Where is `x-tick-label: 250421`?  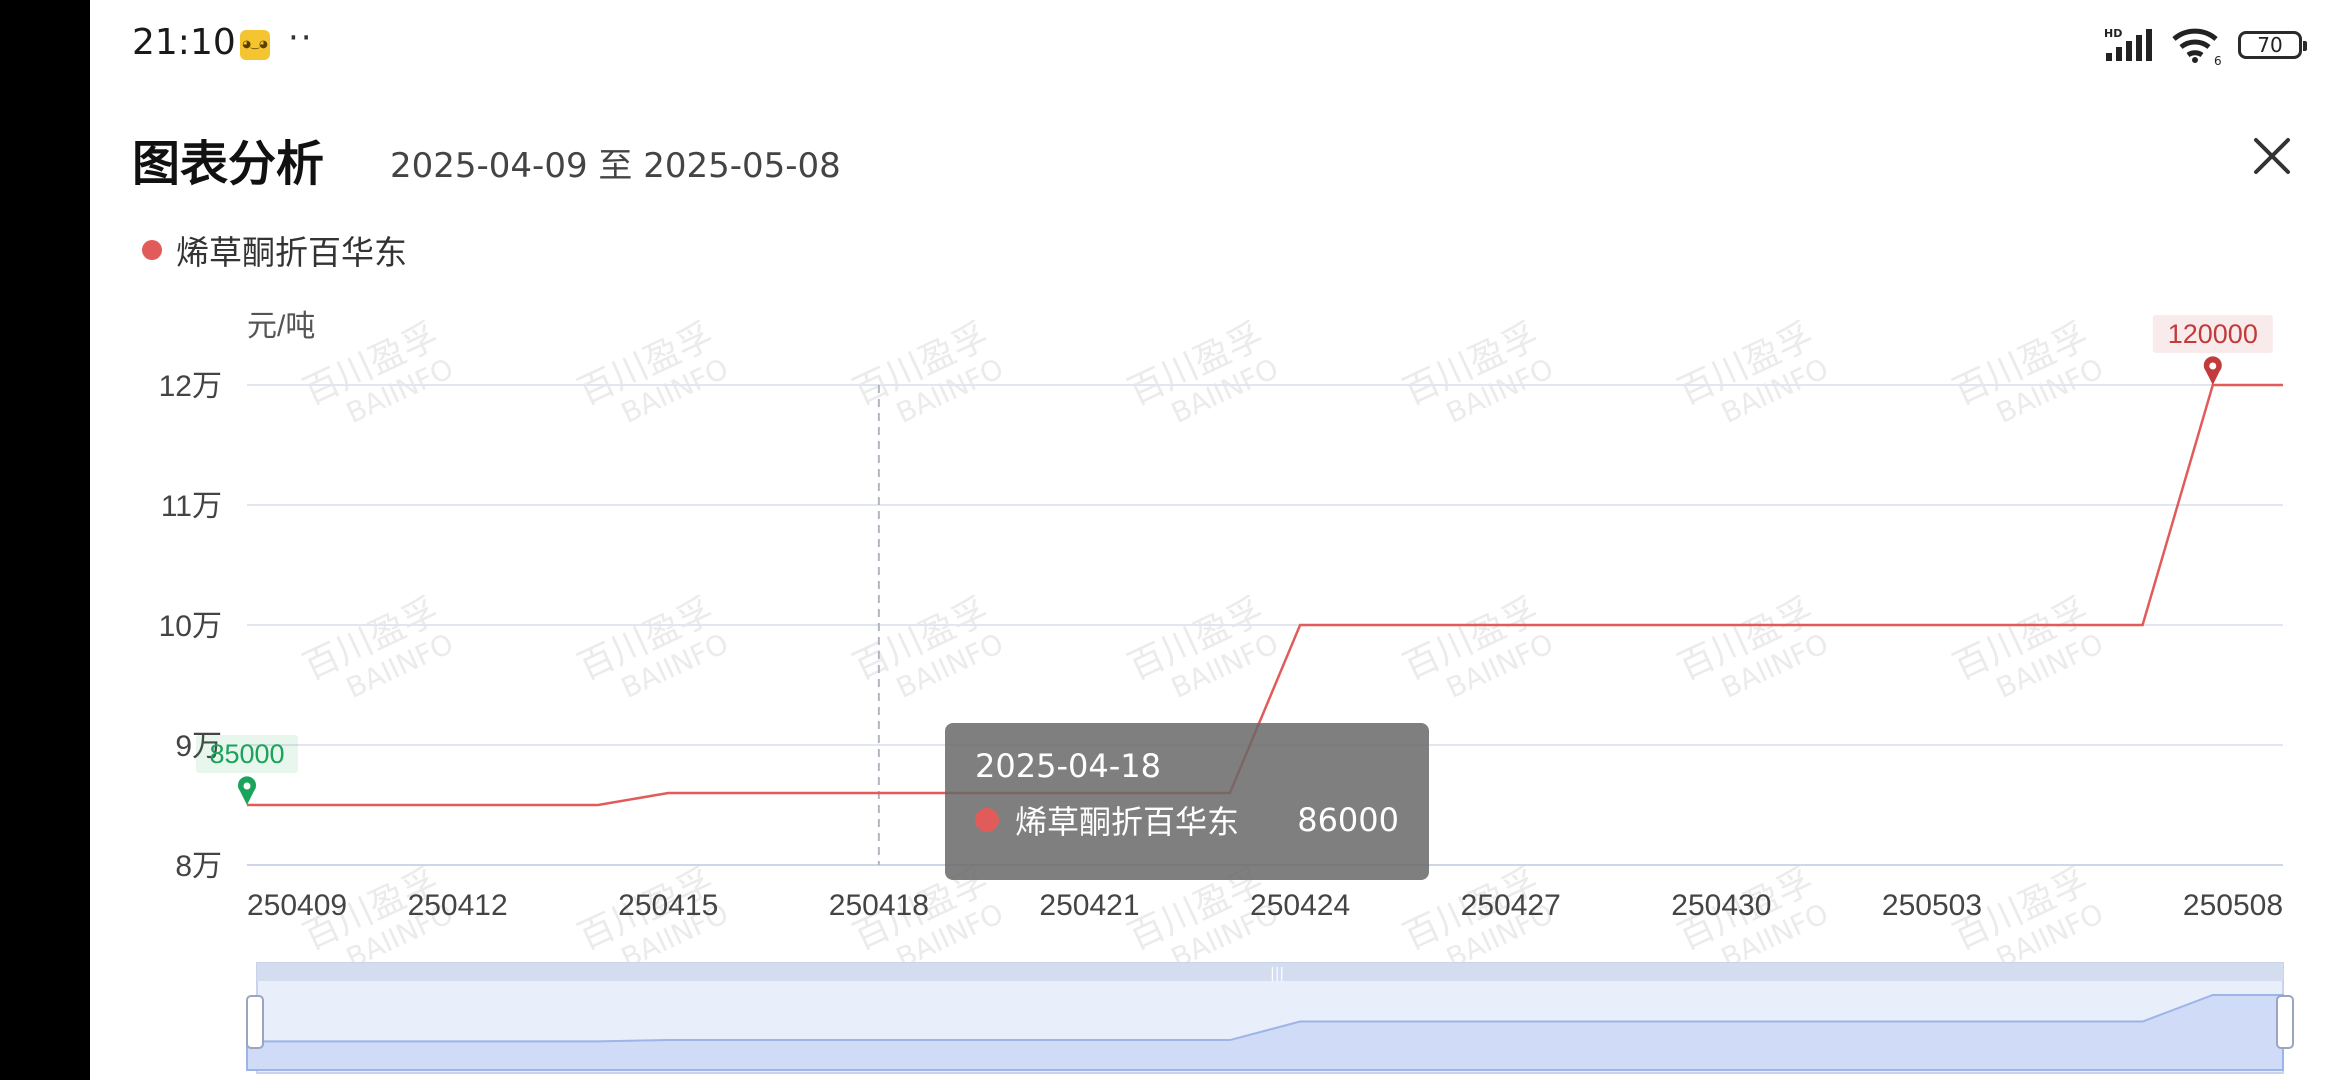 x-tick-label: 250421 is located at coordinates (1089, 905).